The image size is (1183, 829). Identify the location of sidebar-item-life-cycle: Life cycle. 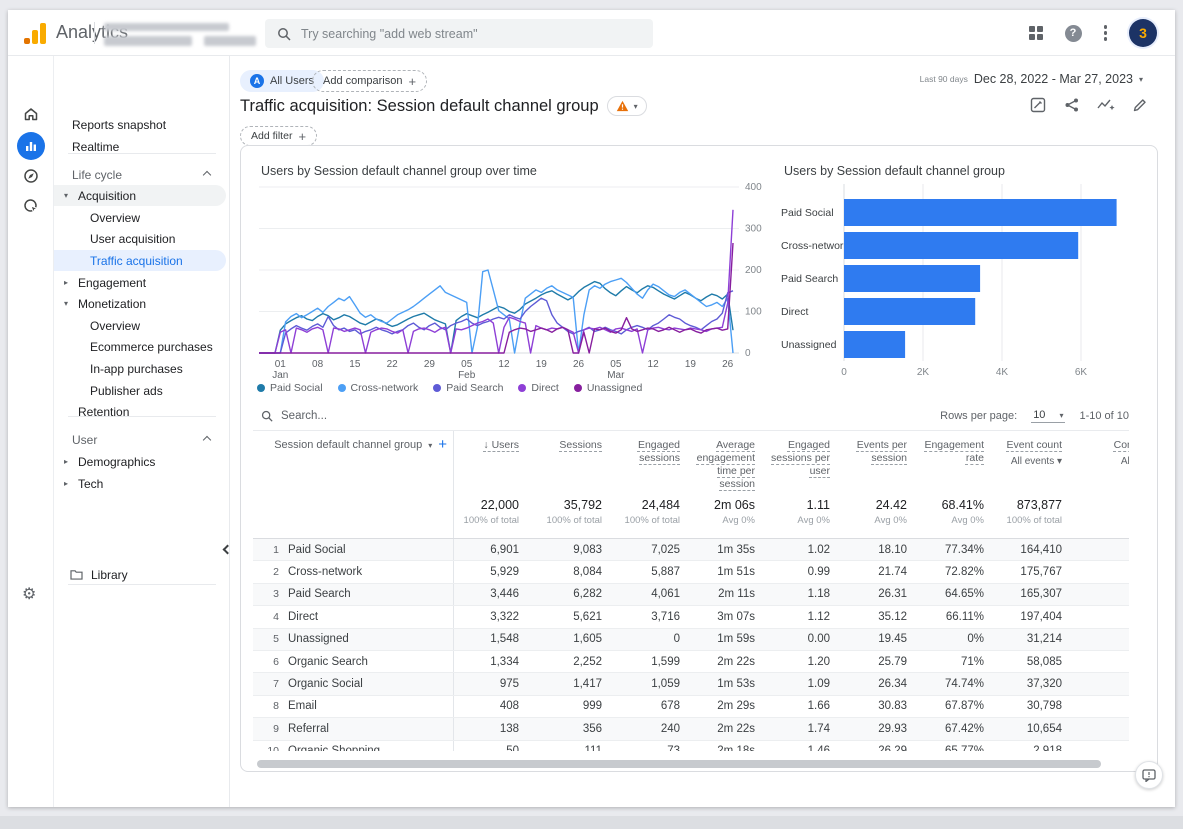
(140, 174).